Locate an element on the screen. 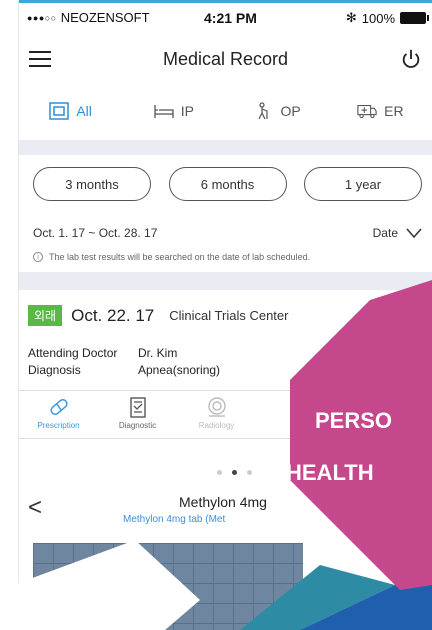  ambulance-icon is located at coordinates (367, 111).